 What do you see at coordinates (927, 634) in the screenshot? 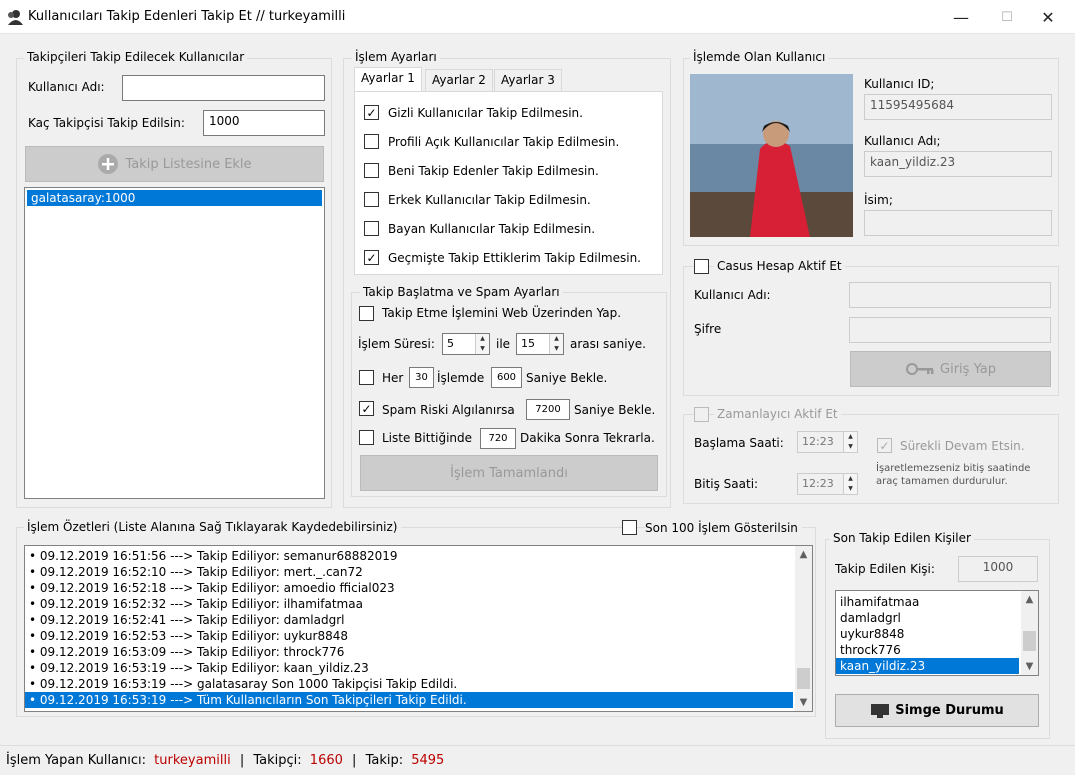
I see `recent-item: uykur8848` at bounding box center [927, 634].